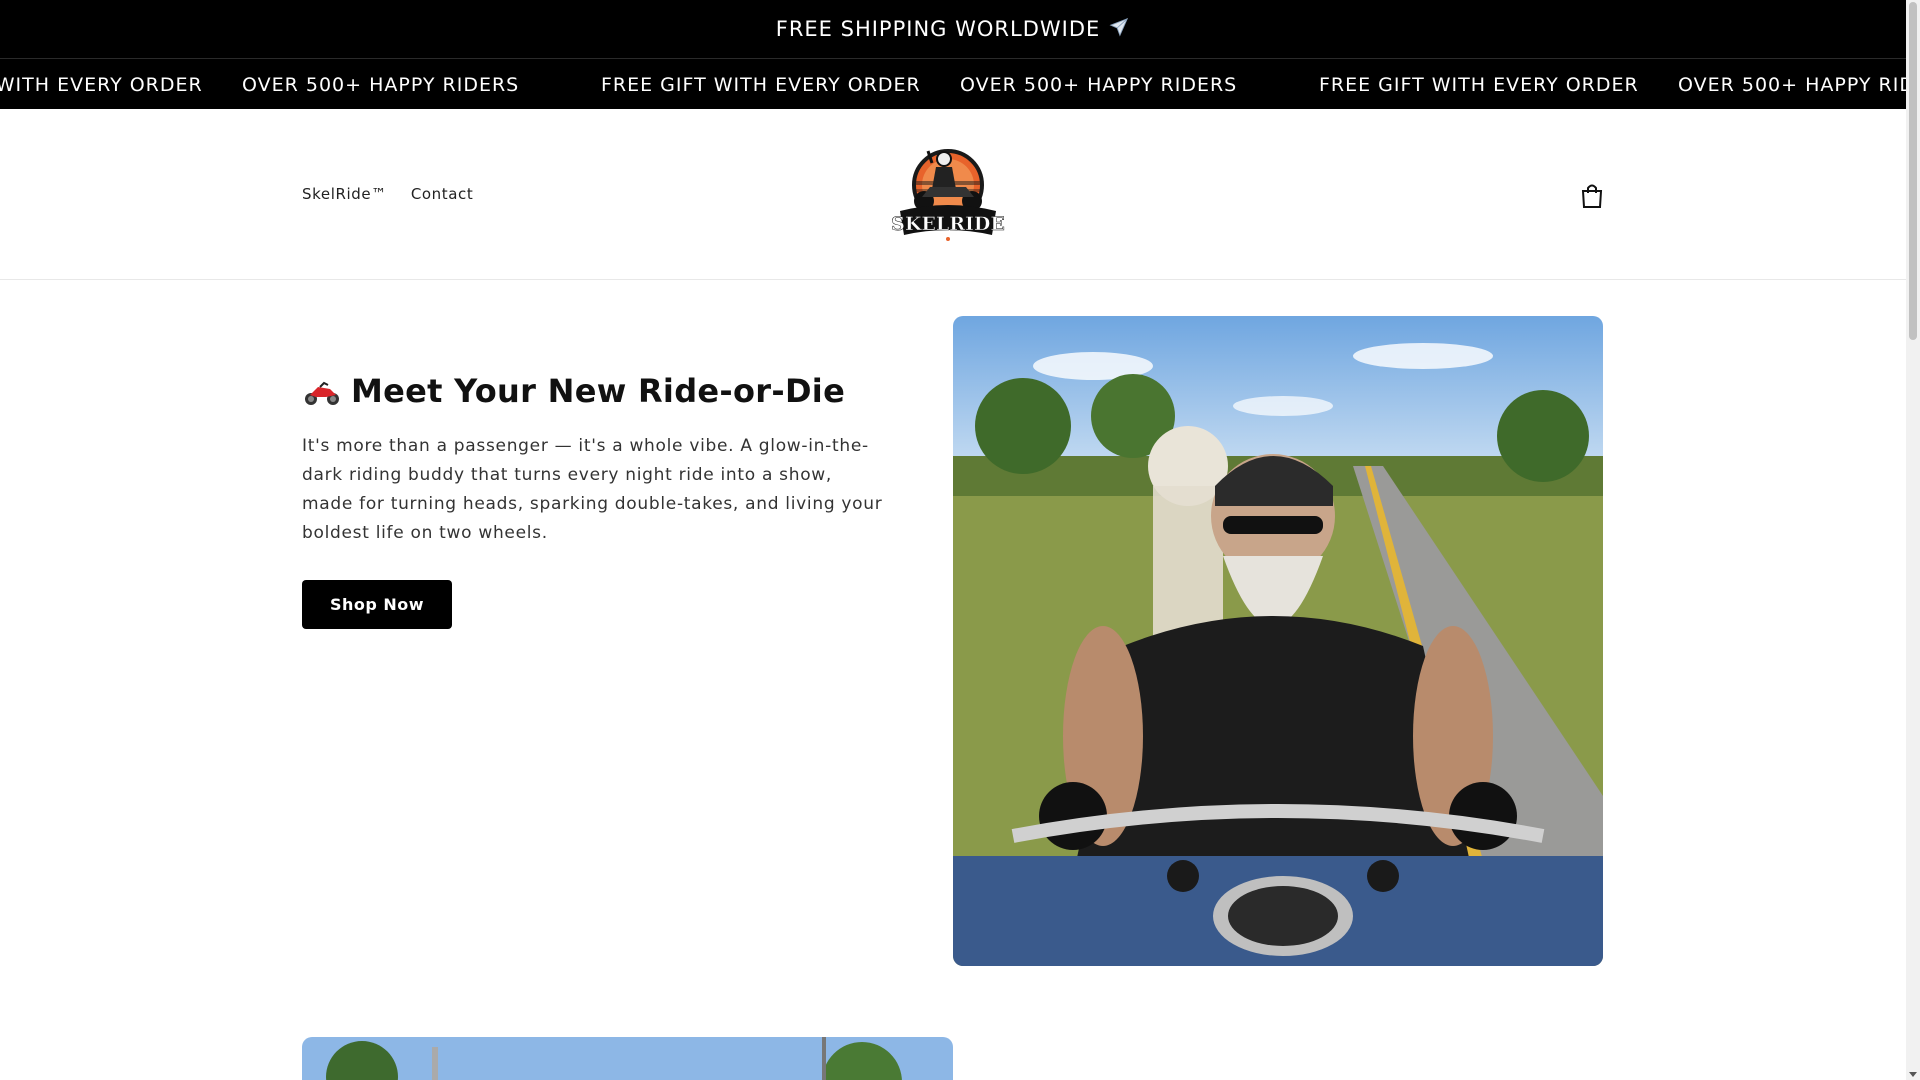 This screenshot has height=1080, width=1920. I want to click on hero-title-text: Meet Your New Ride-or-Die, so click(598, 391).